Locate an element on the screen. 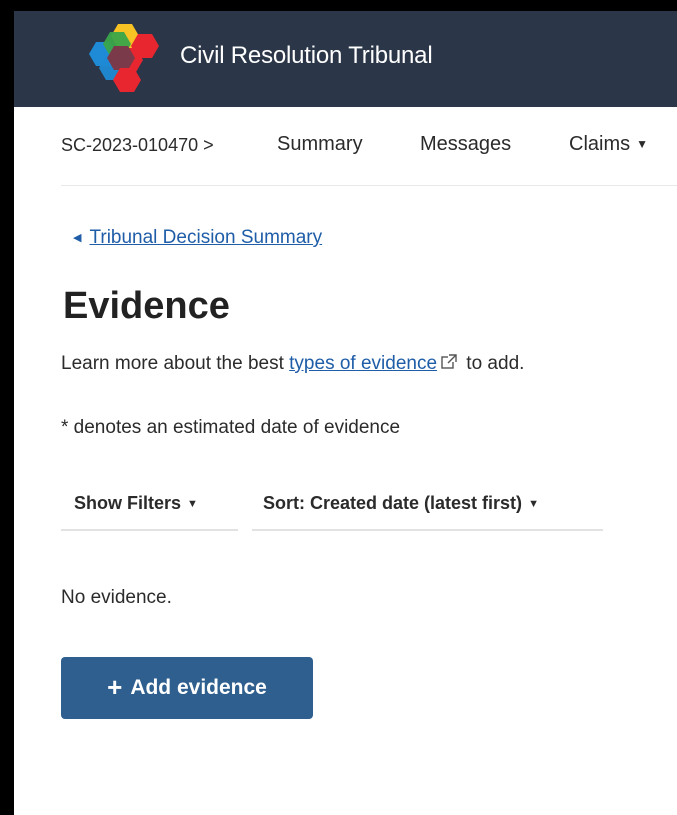  plus-icon: + is located at coordinates (115, 686).